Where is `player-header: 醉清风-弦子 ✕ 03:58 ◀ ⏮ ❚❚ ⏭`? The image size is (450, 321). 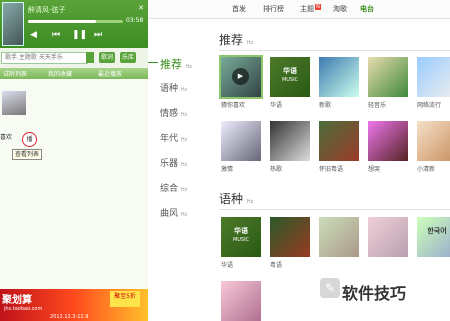
player-header: 醉清风-弦子 ✕ 03:58 ◀ ⏮ ❚❚ ⏭ is located at coordinates (74, 24).